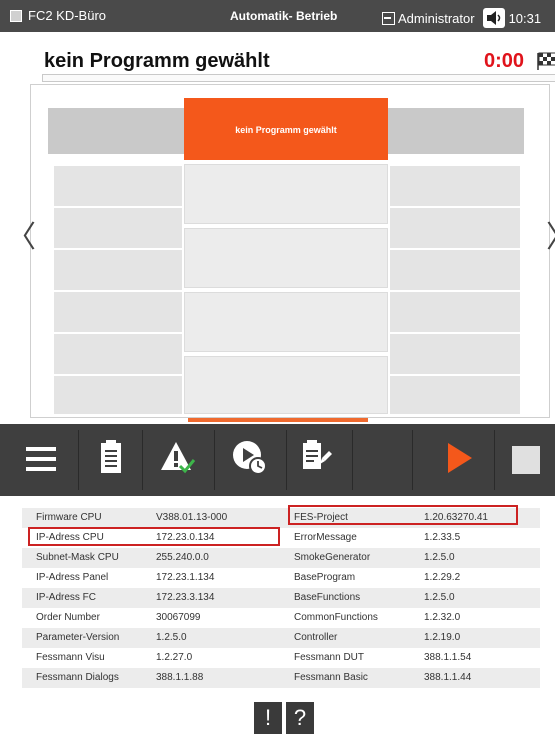  I want to click on speaker-icon, so click(493, 18).